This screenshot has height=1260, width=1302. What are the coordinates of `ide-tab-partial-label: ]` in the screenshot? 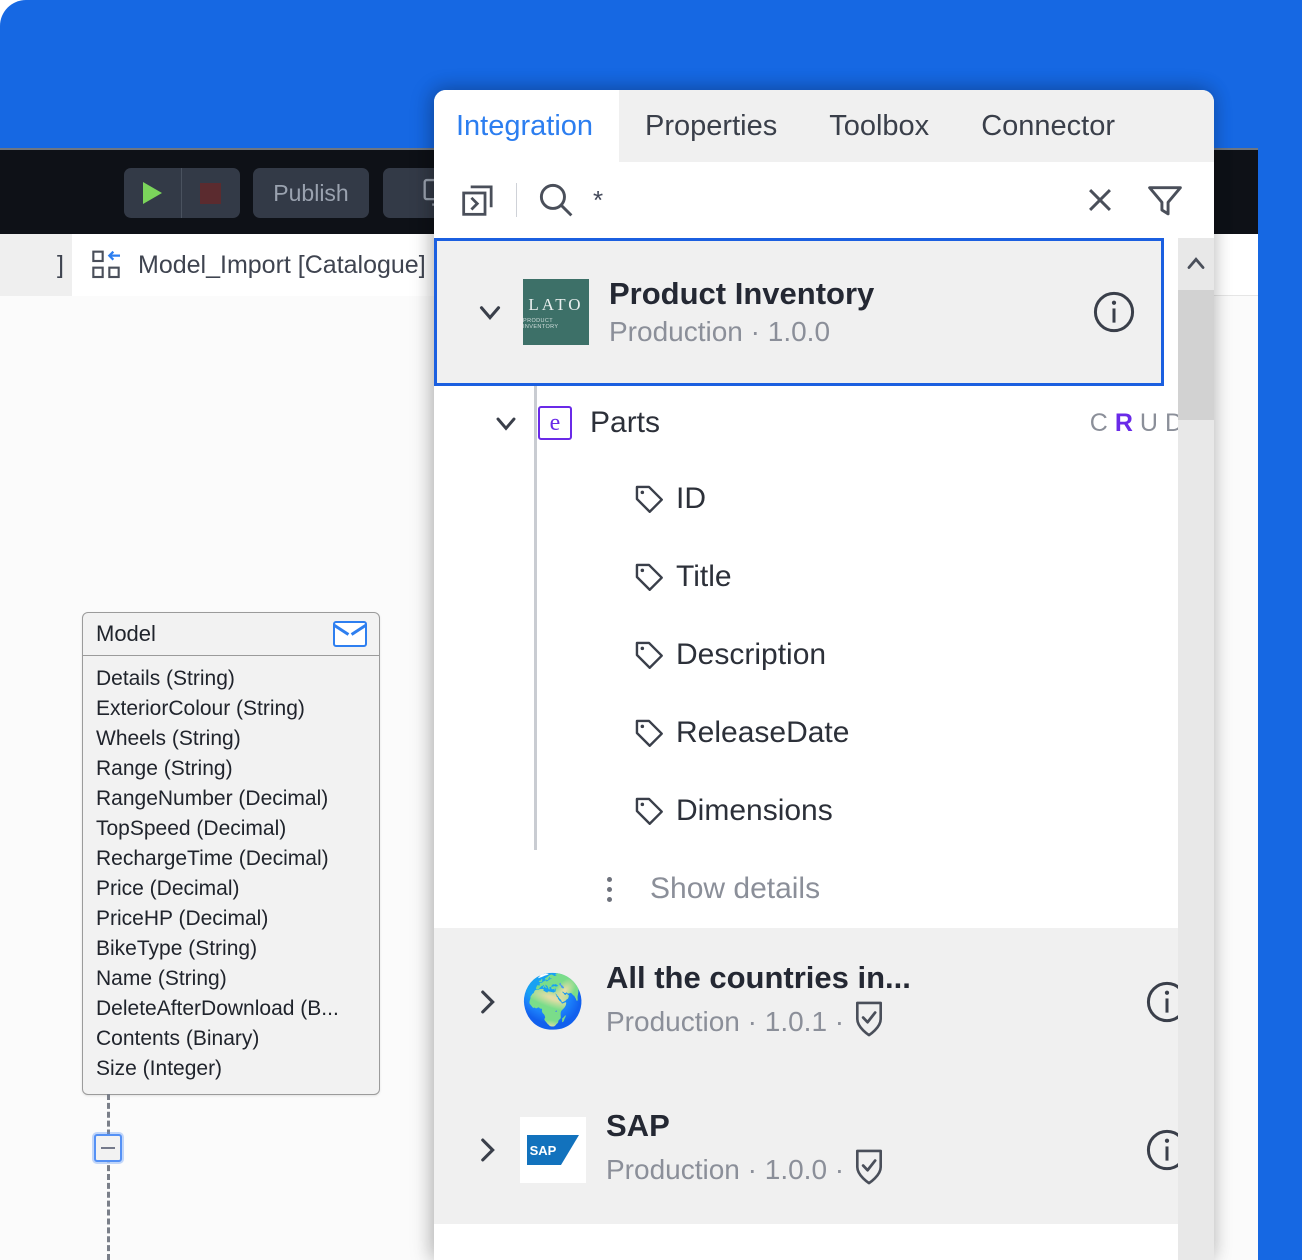 It's located at (60, 264).